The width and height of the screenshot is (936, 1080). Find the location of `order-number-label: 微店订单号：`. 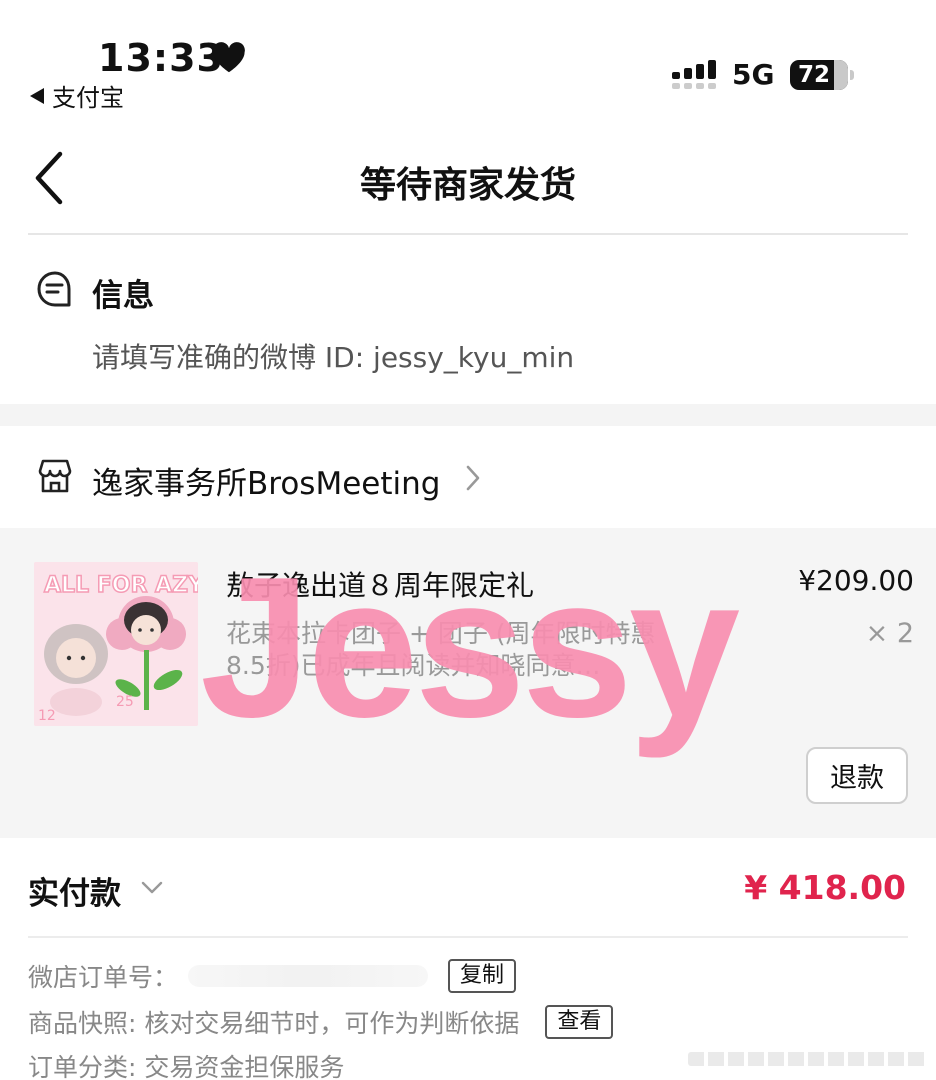

order-number-label: 微店订单号： is located at coordinates (103, 977).